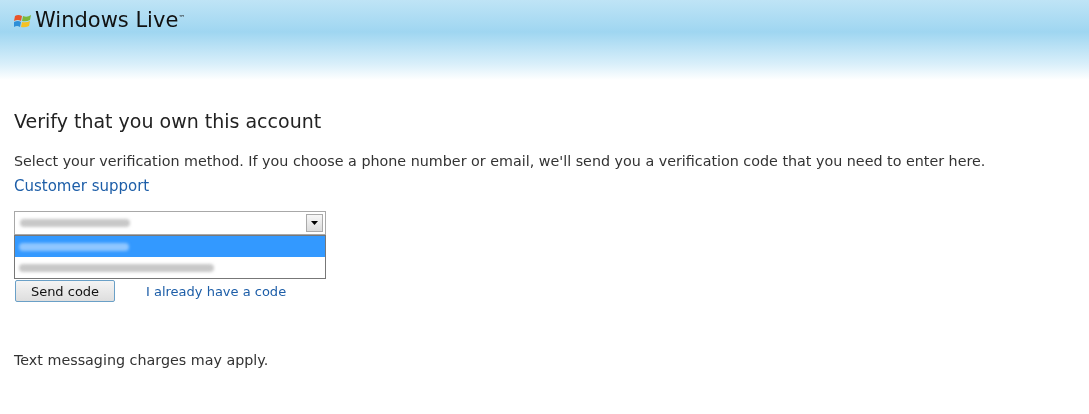 This screenshot has width=1089, height=414. Describe the element at coordinates (216, 291) in the screenshot. I see `already-have-code-link: I already have a code` at that location.